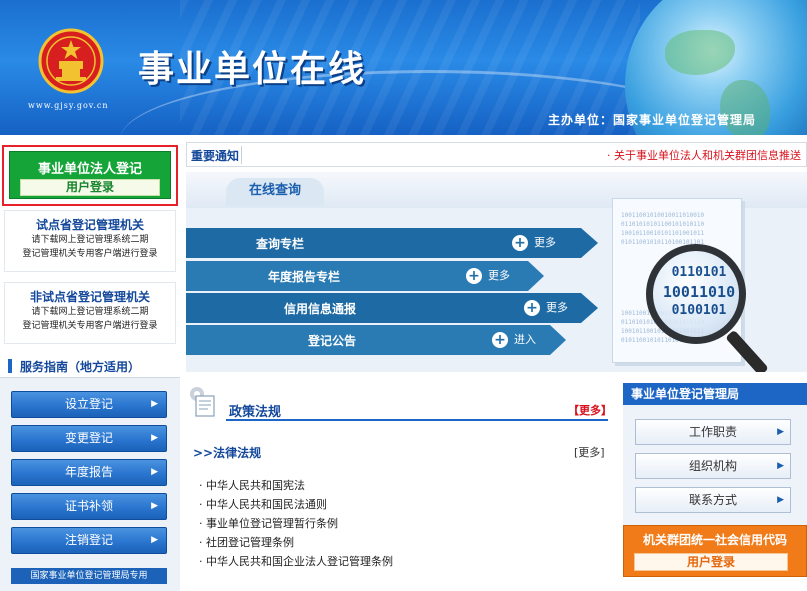 This screenshot has height=591, width=807. What do you see at coordinates (90, 224) in the screenshot?
I see `pilot-province-title: 试点省登记管理机关` at bounding box center [90, 224].